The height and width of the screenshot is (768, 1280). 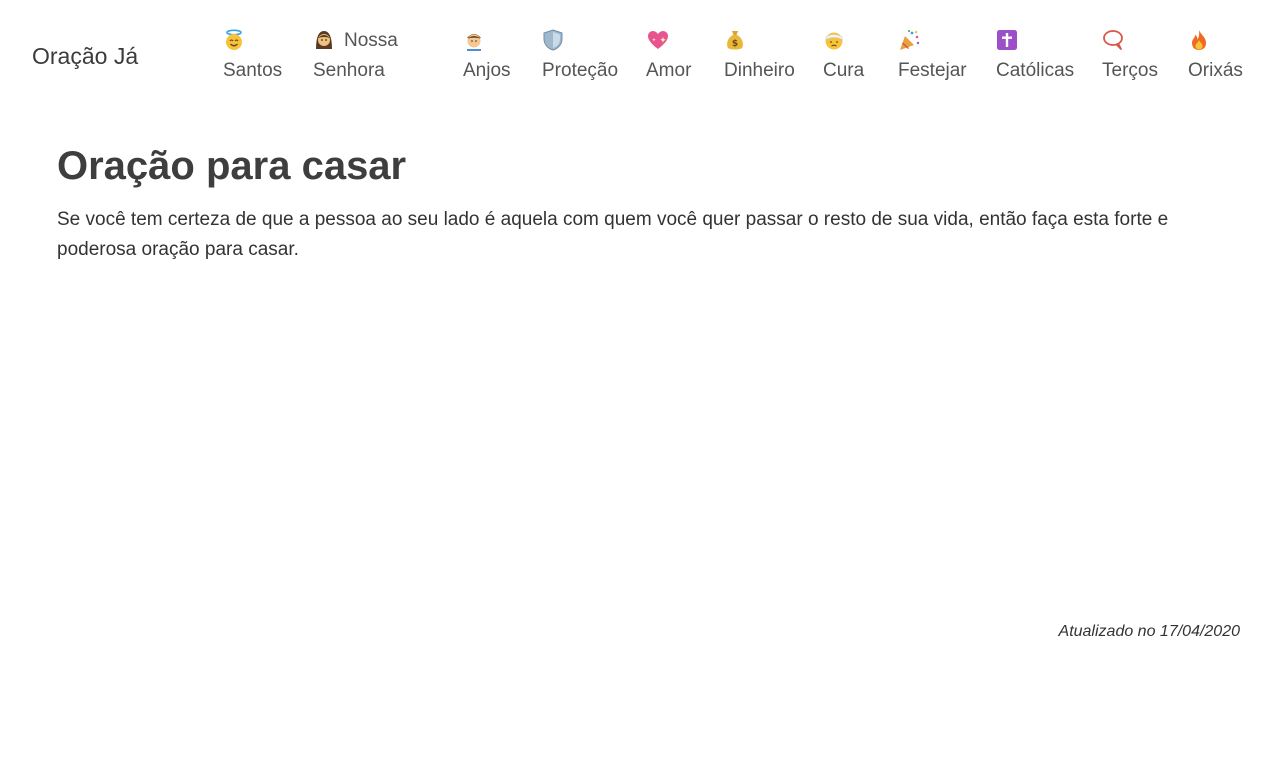 I want to click on nav-item-catolicas: Católicas, so click(x=1035, y=56).